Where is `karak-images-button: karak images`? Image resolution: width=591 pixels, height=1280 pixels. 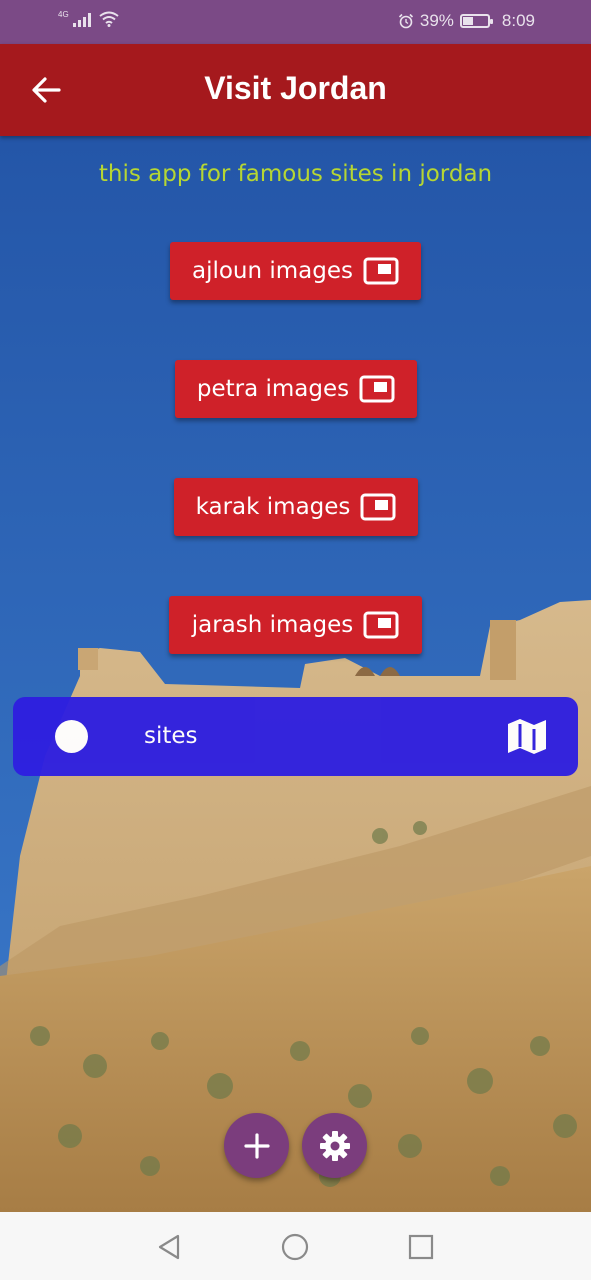 karak-images-button: karak images is located at coordinates (296, 507).